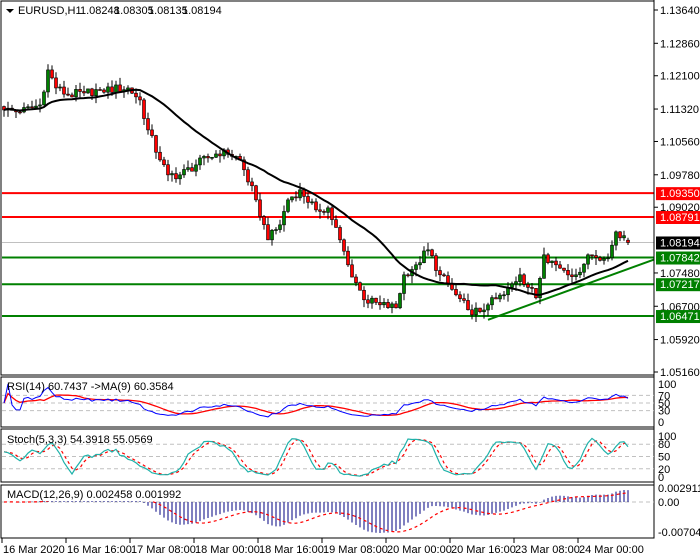  I want to click on stoch-axis-label: 80, so click(664, 445).